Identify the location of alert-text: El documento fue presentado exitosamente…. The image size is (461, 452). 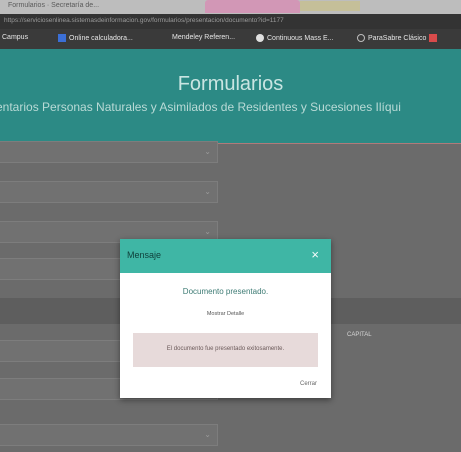
(225, 349).